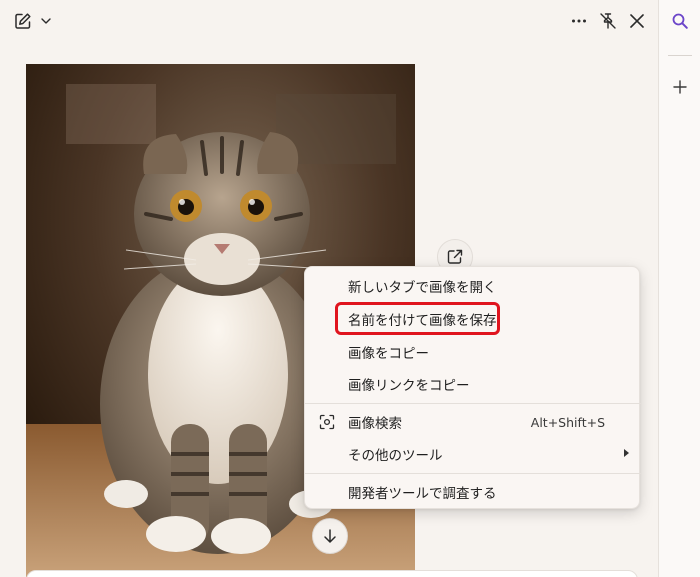 The image size is (700, 577). What do you see at coordinates (567, 422) in the screenshot?
I see `menu-item-shortcut: Alt+Shift+S` at bounding box center [567, 422].